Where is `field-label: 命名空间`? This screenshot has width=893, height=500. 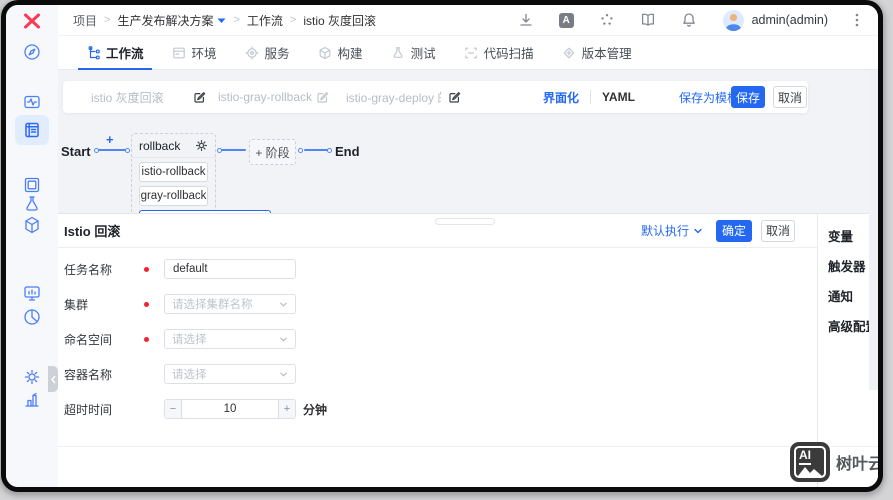
field-label: 命名空间 is located at coordinates (88, 339).